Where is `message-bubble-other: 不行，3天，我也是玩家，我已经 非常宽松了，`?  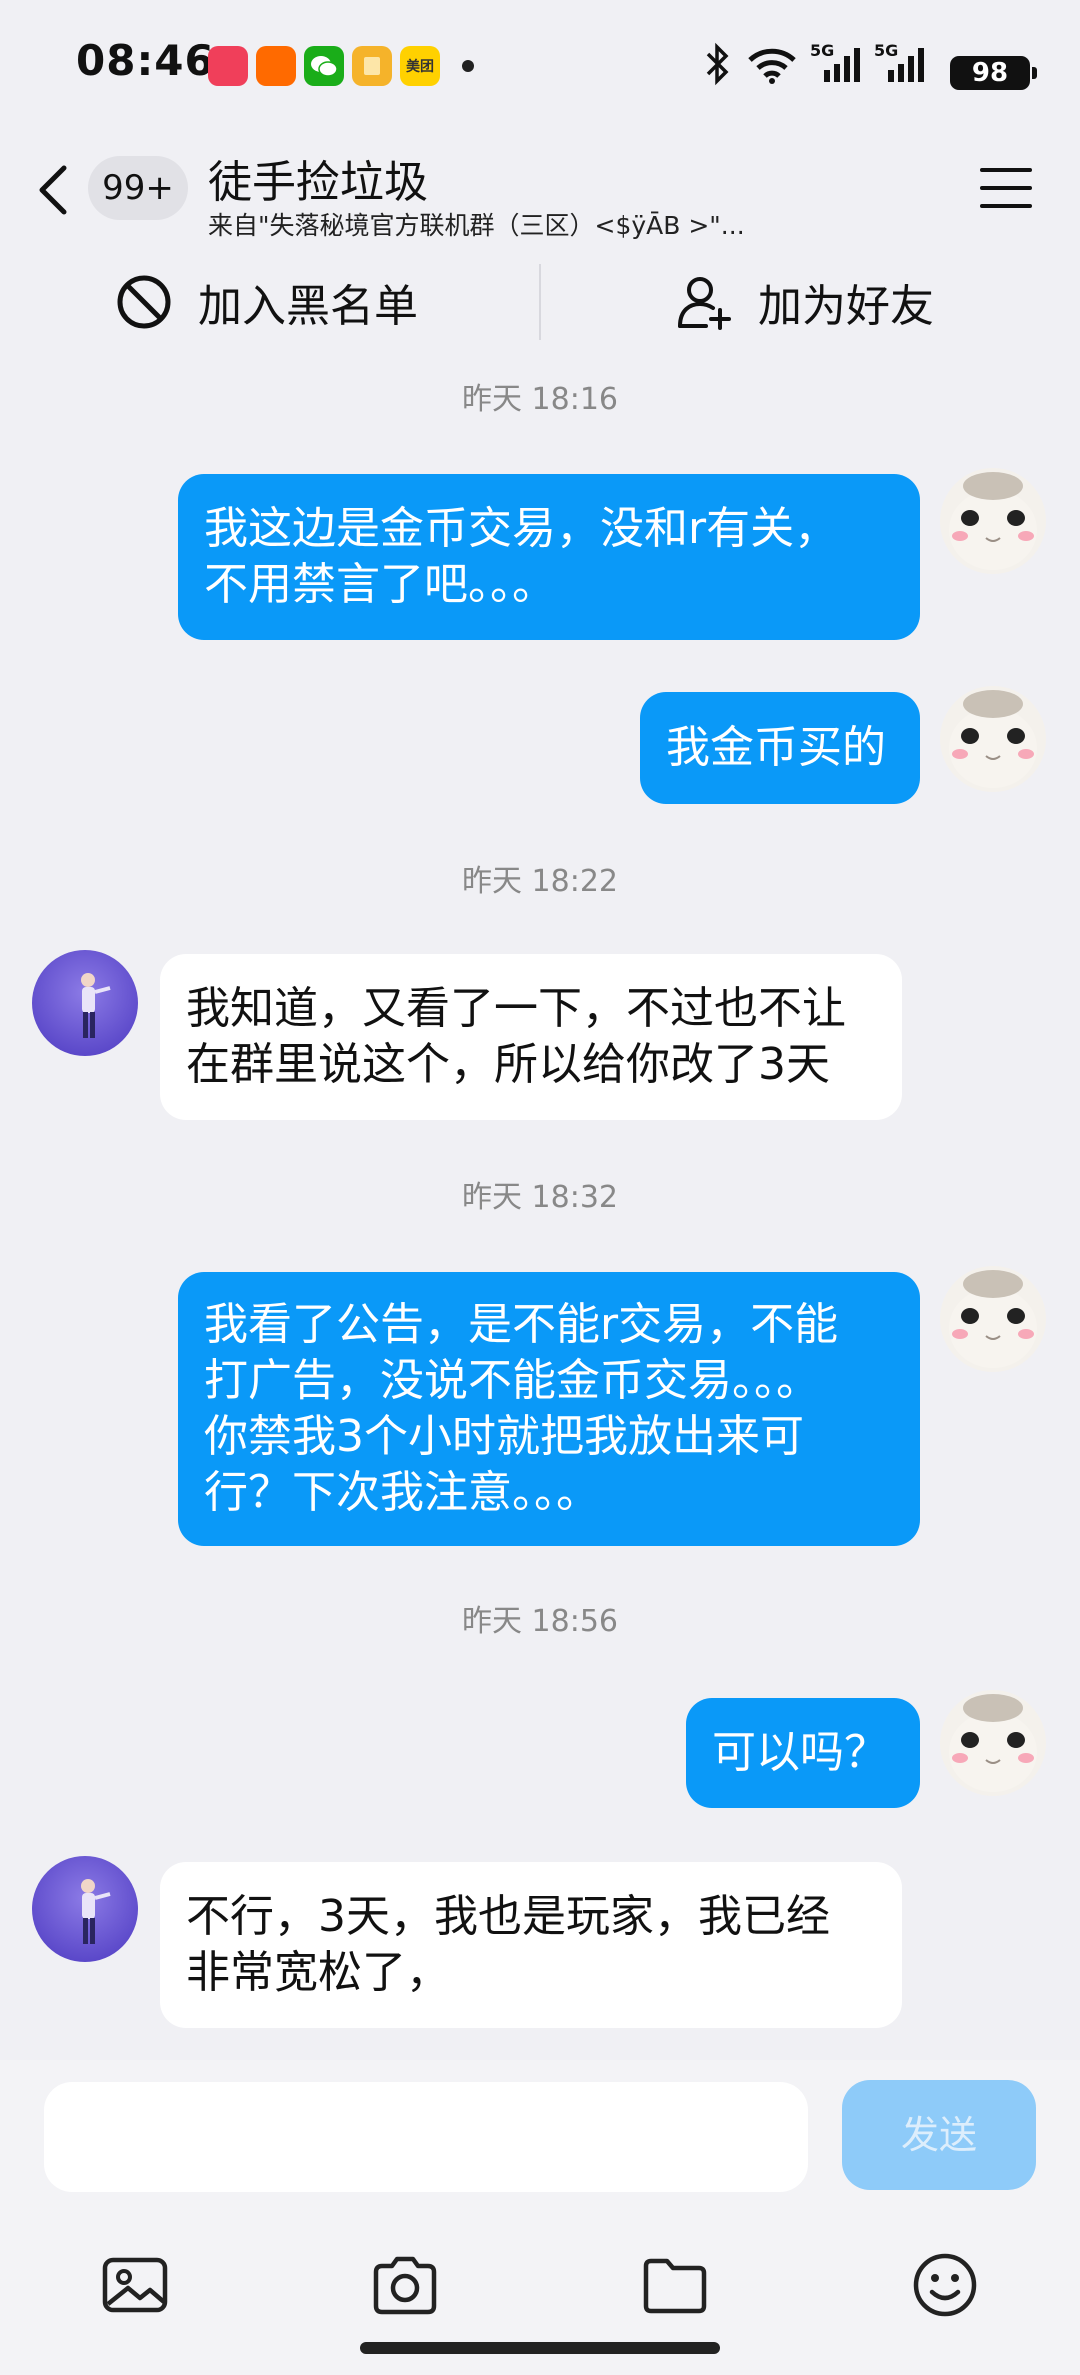
message-bubble-other: 不行，3天，我也是玩家，我已经 非常宽松了， is located at coordinates (531, 1945).